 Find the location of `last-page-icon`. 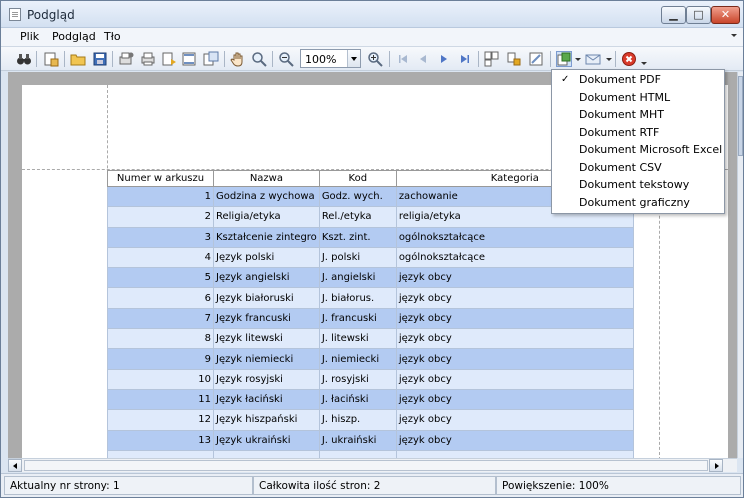

last-page-icon is located at coordinates (465, 59).